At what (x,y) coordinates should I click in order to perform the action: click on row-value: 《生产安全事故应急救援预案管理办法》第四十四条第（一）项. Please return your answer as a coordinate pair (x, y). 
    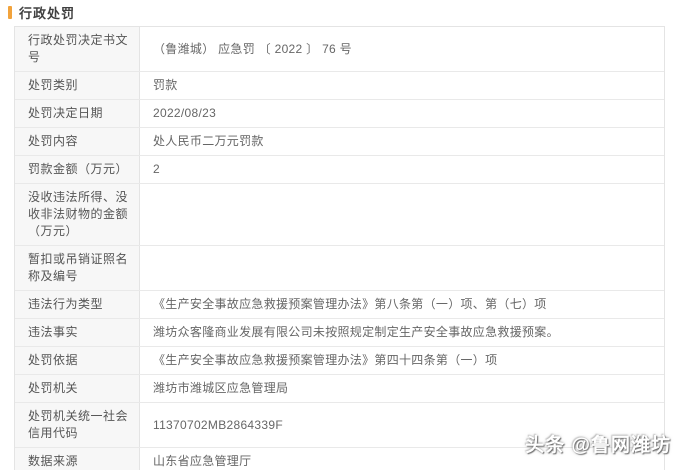
    Looking at the image, I should click on (402, 360).